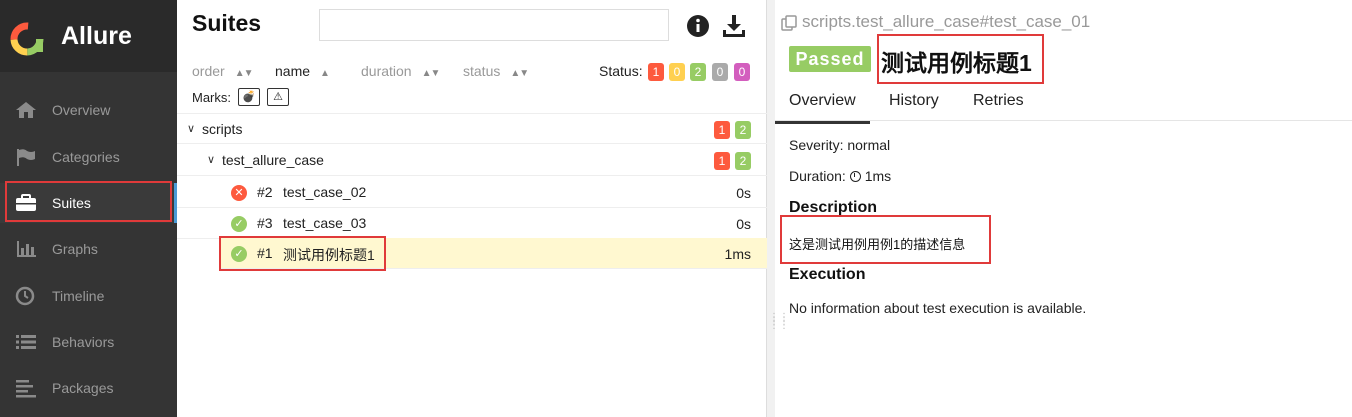 The image size is (1352, 417). I want to click on marks-label: Marks:, so click(211, 97).